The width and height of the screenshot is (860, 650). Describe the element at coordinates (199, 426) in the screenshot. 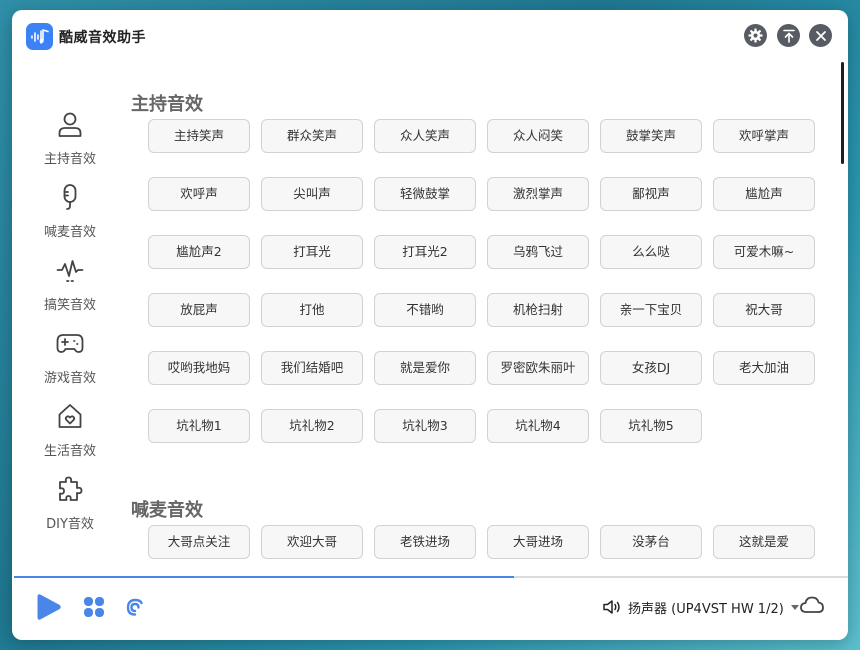

I see `sound-effect-button: 坑礼物1` at that location.